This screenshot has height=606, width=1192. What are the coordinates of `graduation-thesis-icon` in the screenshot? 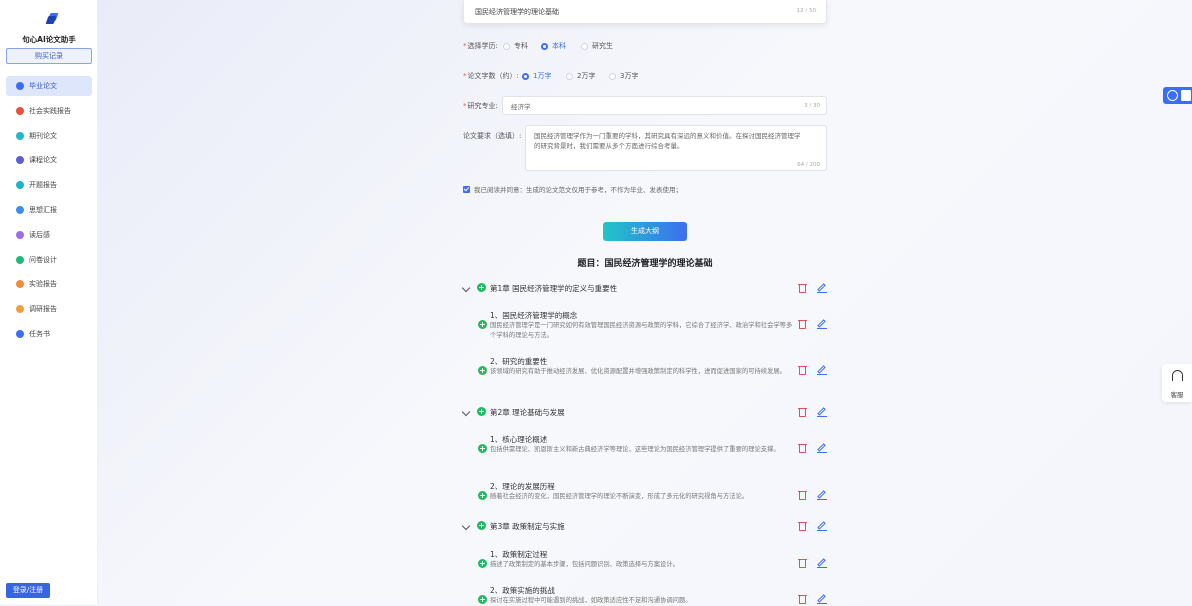 It's located at (20, 86).